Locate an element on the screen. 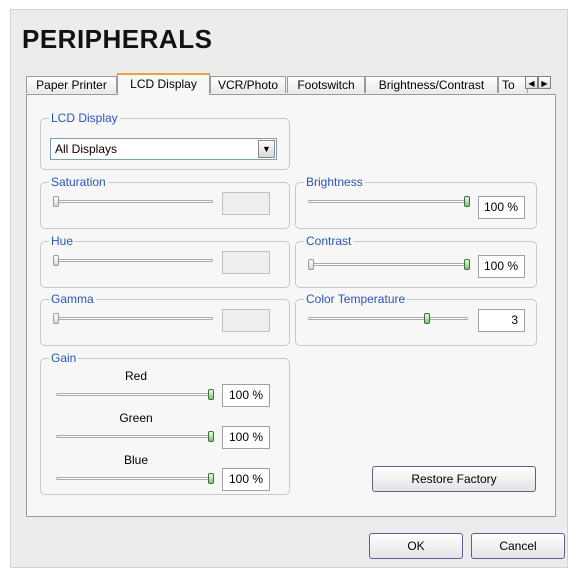  tab-paper-printer: Paper Printer is located at coordinates (71, 84).